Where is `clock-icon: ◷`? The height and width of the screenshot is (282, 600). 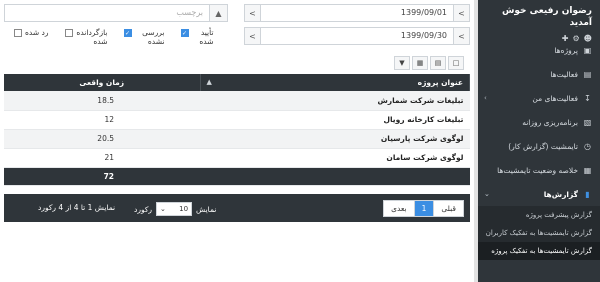
clock-icon: ◷ is located at coordinates (587, 146).